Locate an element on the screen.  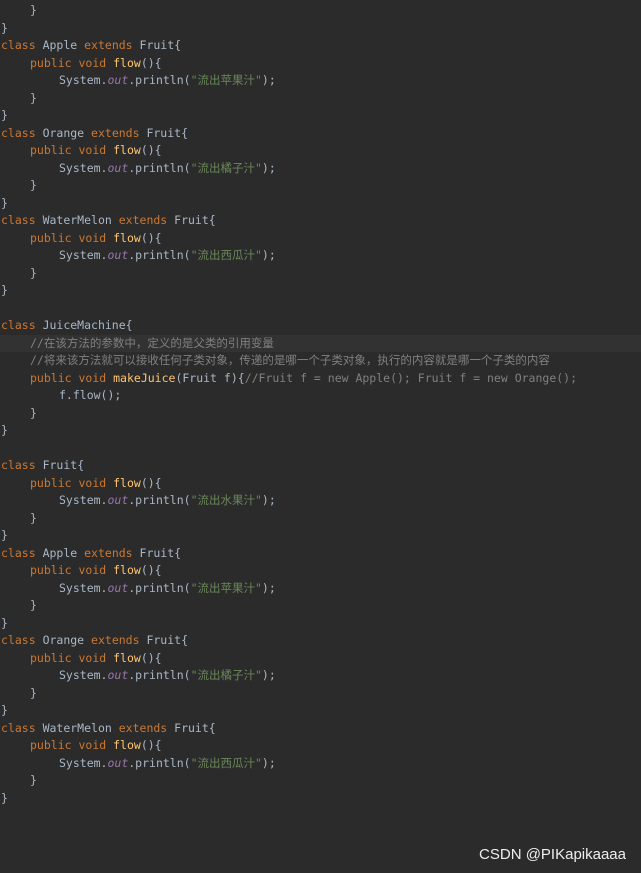
watermark: CSDN @PIKapikaaaa is located at coordinates (552, 854).